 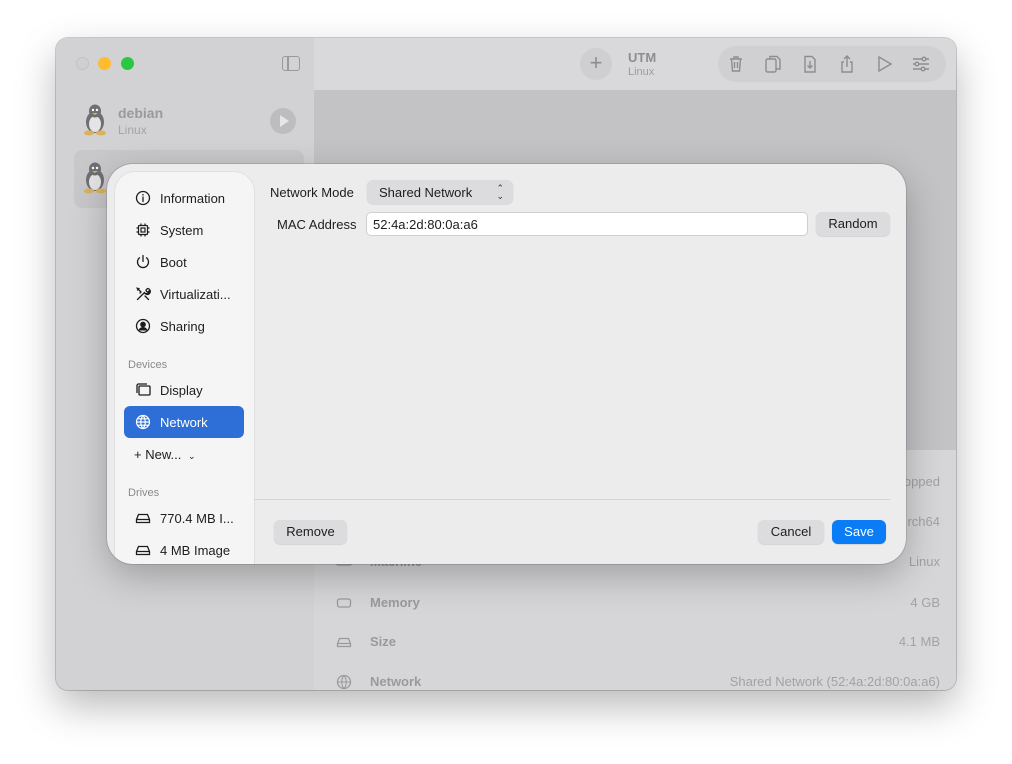 I want to click on toolbar-actions, so click(x=832, y=64).